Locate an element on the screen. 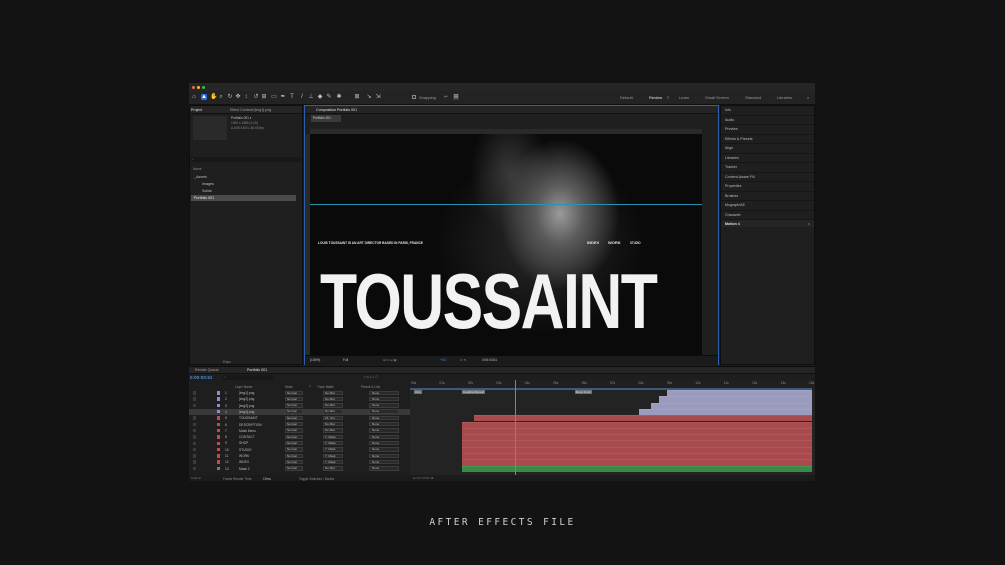 The width and height of the screenshot is (1005, 565). workspace-learn: Learn is located at coordinates (684, 97).